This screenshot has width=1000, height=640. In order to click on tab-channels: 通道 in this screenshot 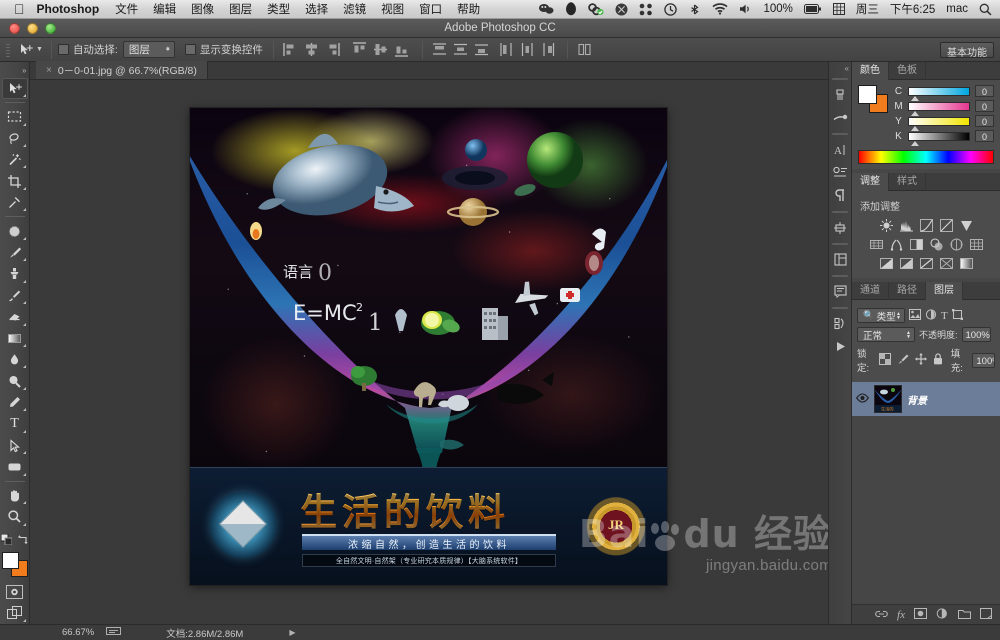, I will do `click(870, 291)`.